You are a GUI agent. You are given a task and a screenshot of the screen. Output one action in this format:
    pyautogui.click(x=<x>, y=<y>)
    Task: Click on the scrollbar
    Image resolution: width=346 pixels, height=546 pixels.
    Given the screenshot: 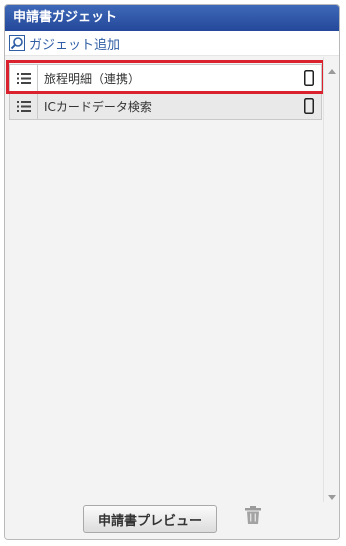 What is the action you would take?
    pyautogui.click(x=331, y=279)
    